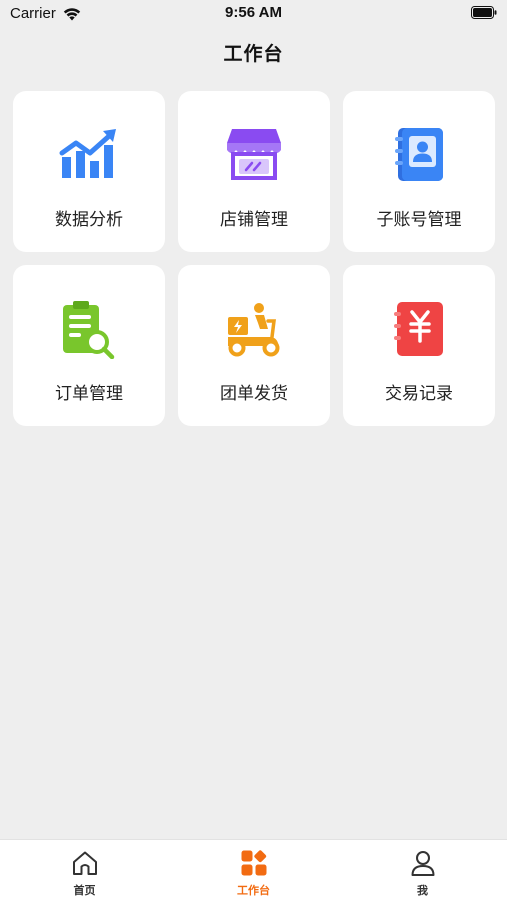  I want to click on tab-home: 首页, so click(84, 870).